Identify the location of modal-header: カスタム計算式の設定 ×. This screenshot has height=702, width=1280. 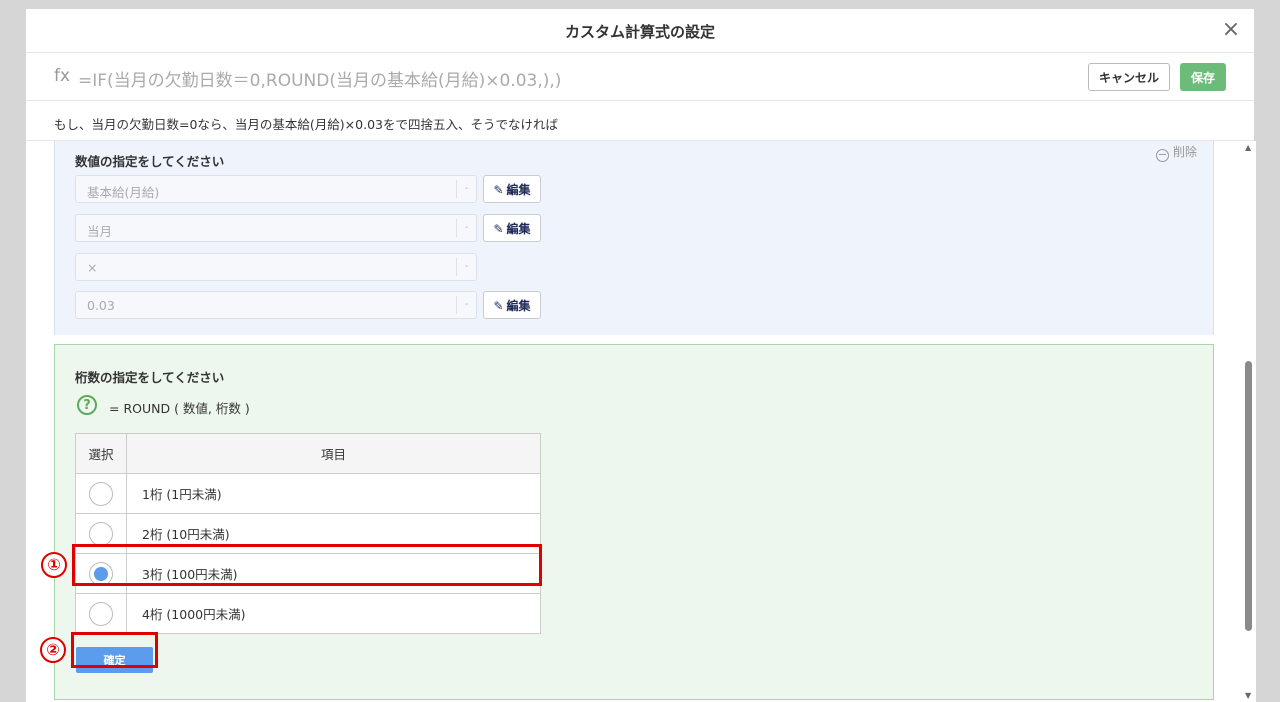
(640, 31).